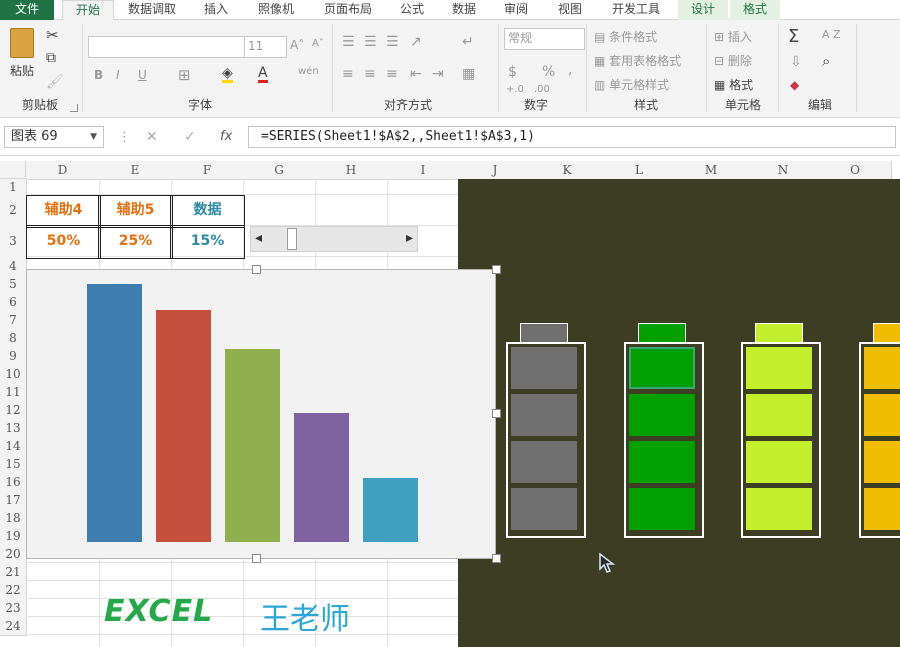 Image resolution: width=900 pixels, height=647 pixels. I want to click on cell-styles-button: ▥ 单元格样式, so click(631, 84).